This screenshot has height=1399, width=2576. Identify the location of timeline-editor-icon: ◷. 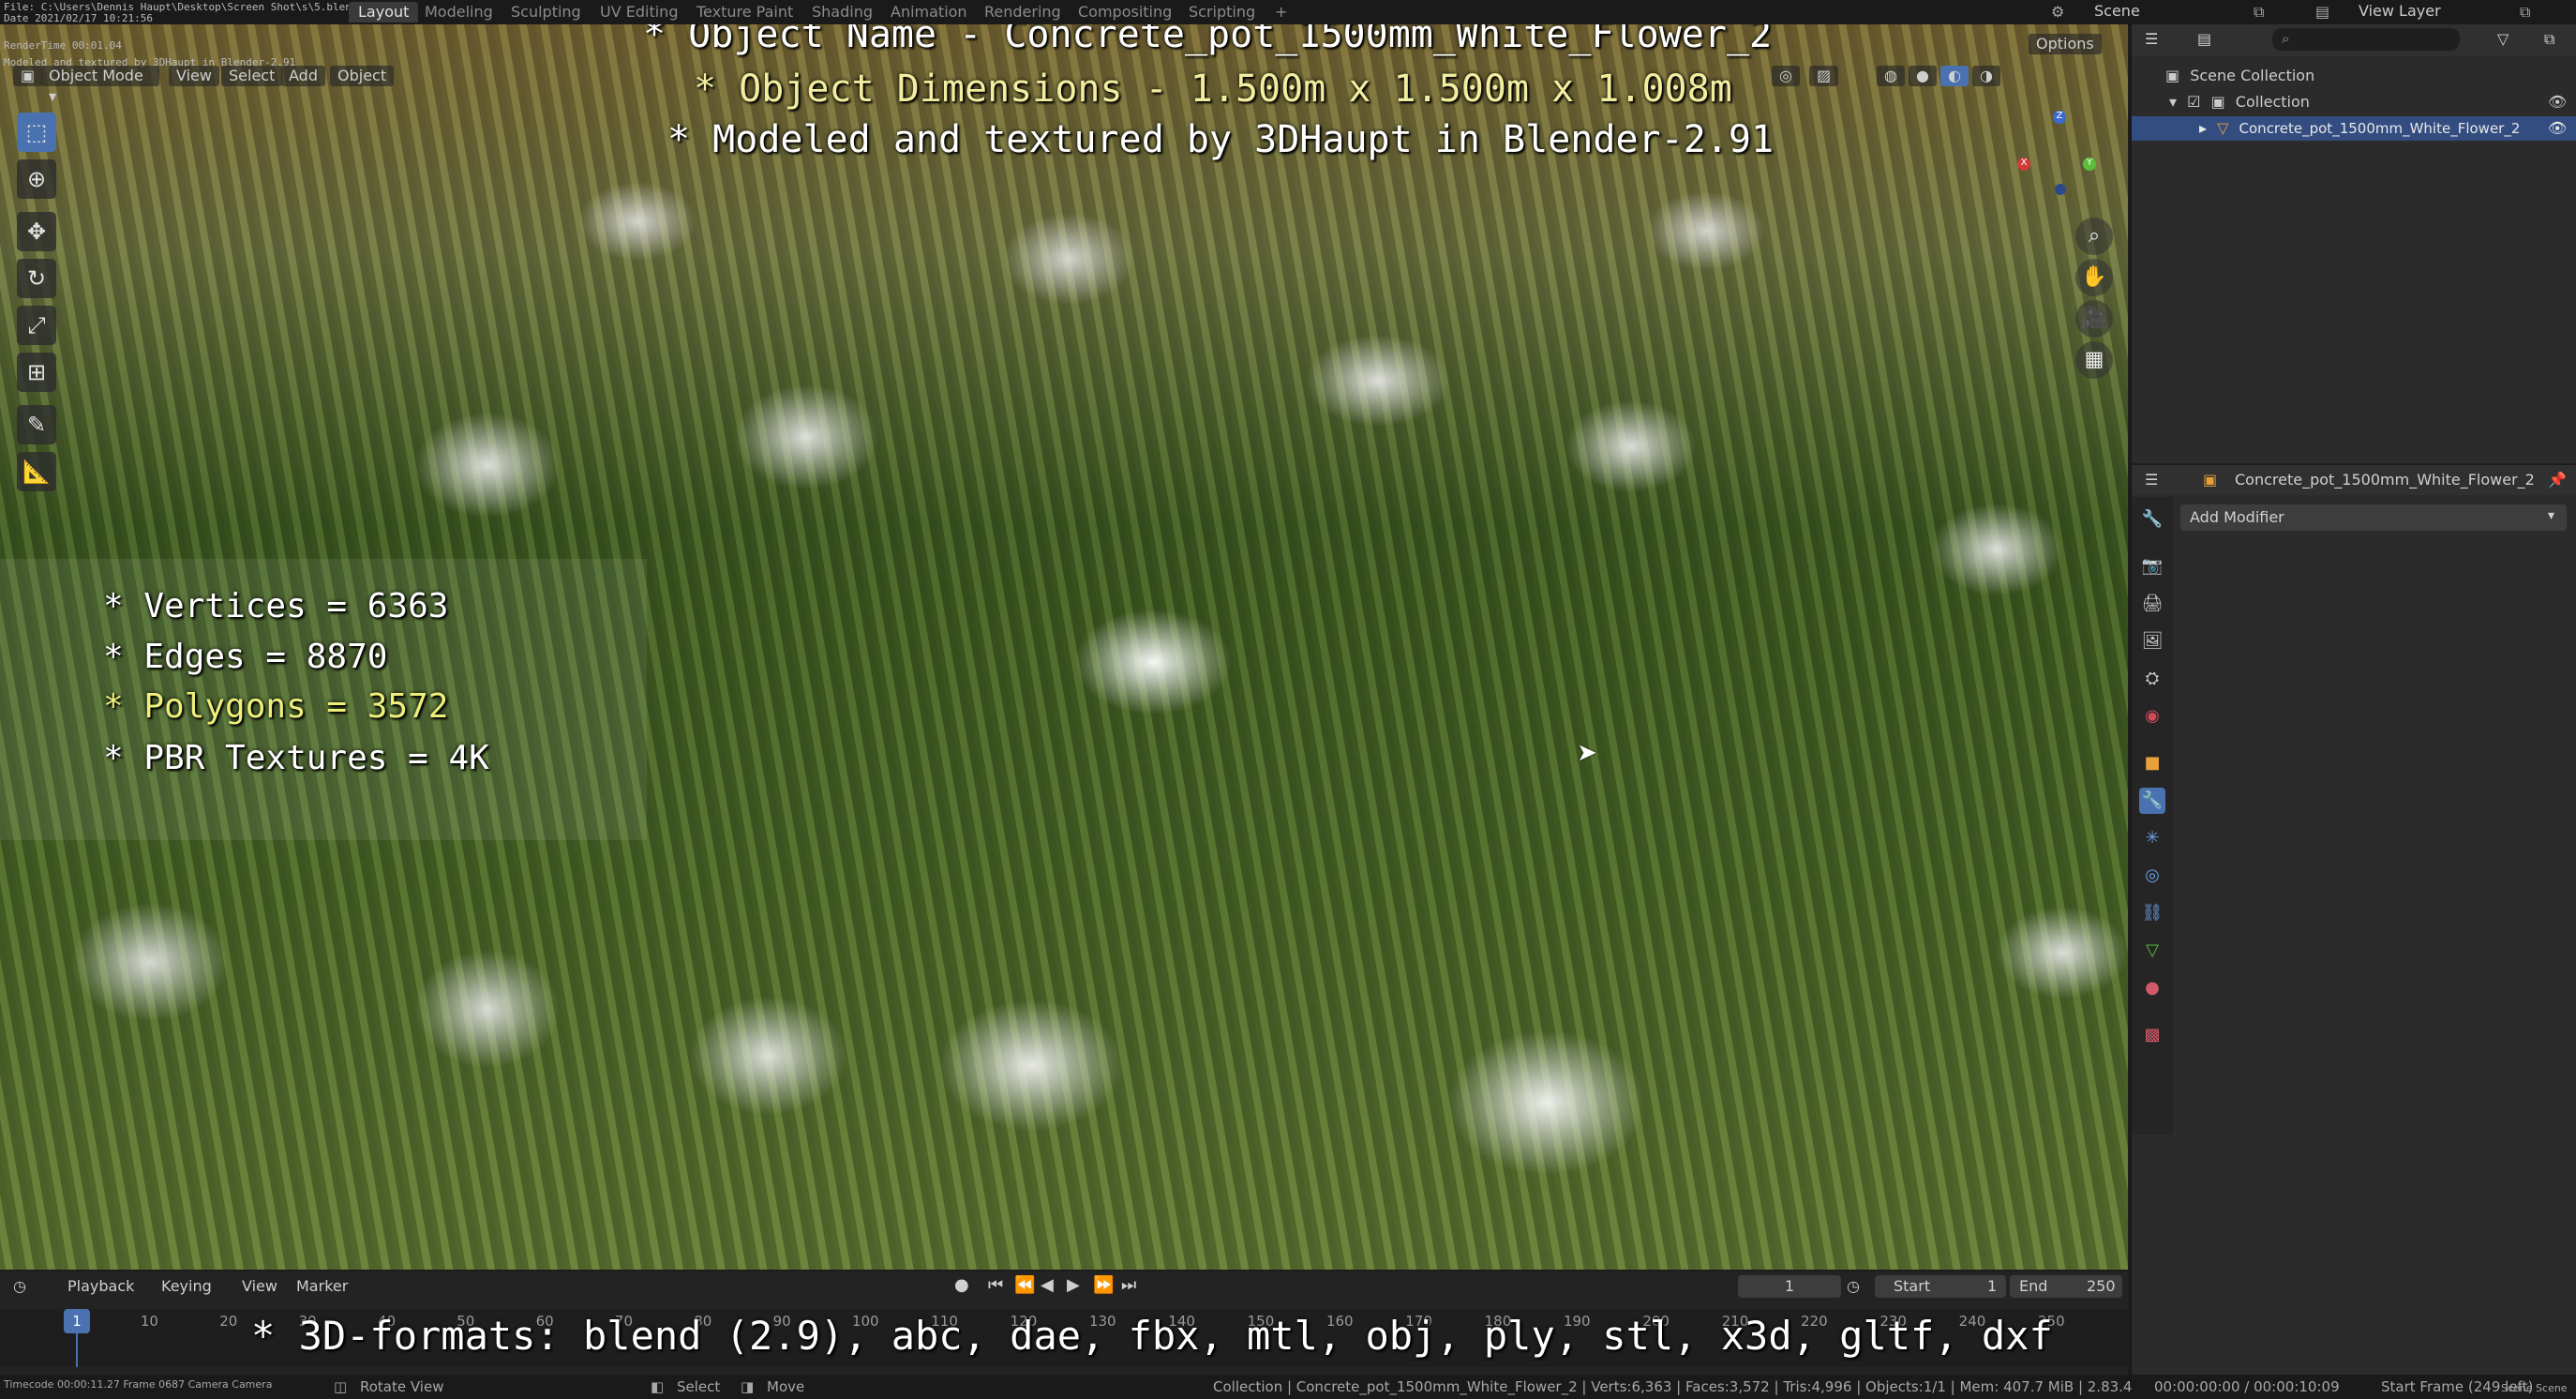
(20, 1286).